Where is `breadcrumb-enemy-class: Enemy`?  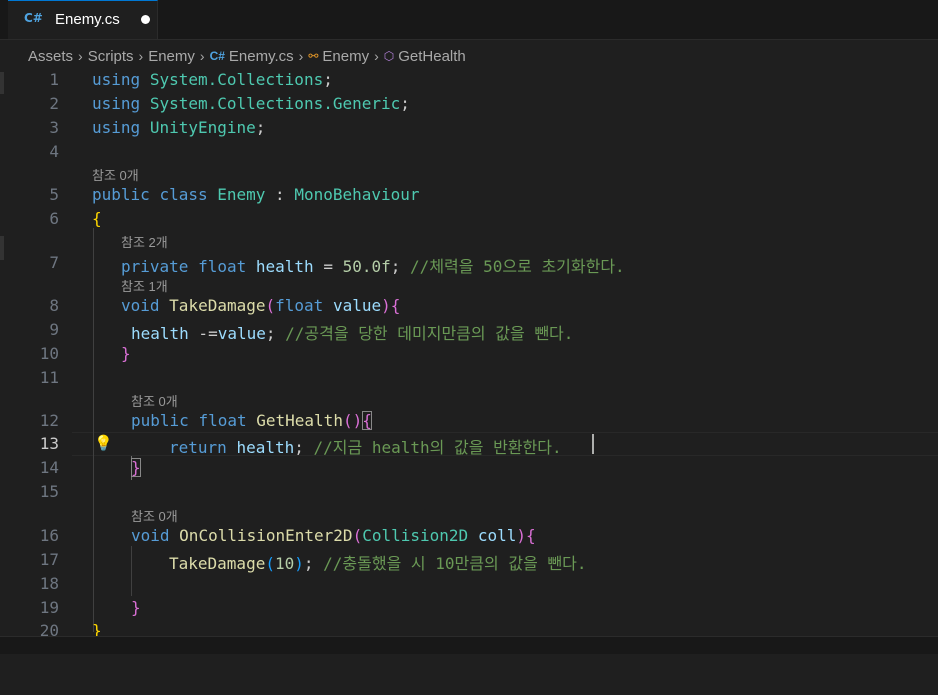 breadcrumb-enemy-class: Enemy is located at coordinates (345, 56).